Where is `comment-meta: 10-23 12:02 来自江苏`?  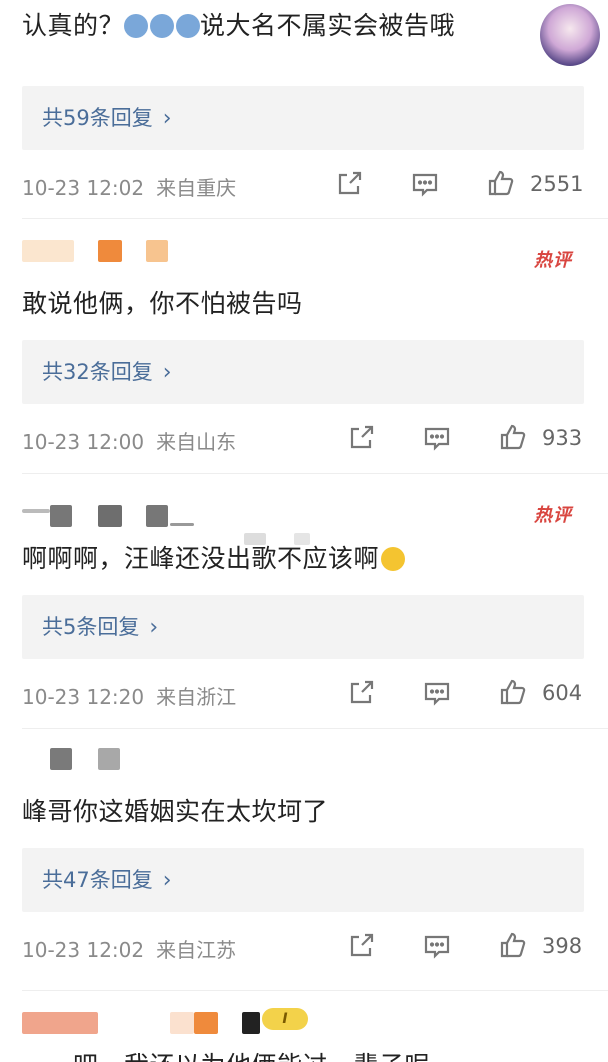 comment-meta: 10-23 12:02 来自江苏 is located at coordinates (129, 948).